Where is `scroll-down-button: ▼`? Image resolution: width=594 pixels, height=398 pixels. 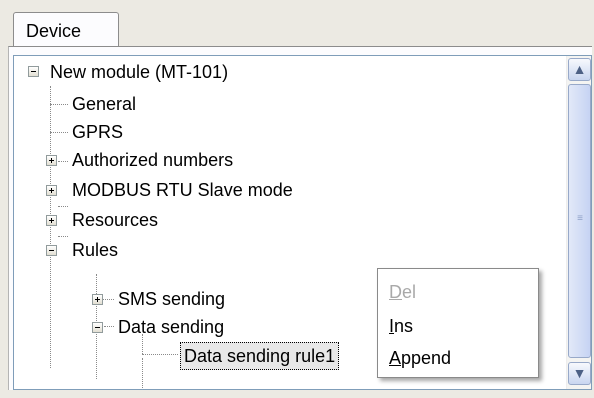 scroll-down-button: ▼ is located at coordinates (579, 373).